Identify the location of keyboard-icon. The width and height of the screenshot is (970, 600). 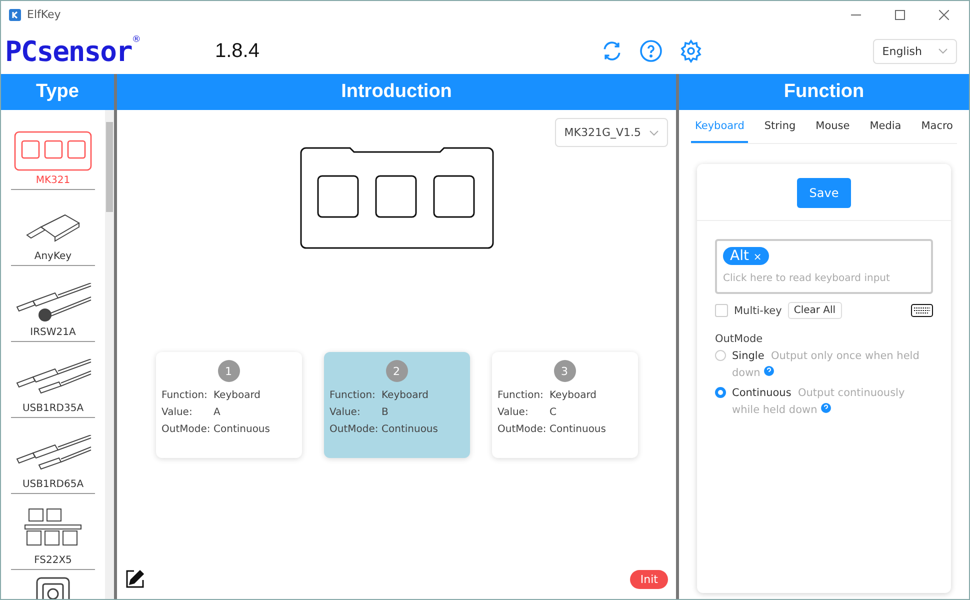
(922, 310).